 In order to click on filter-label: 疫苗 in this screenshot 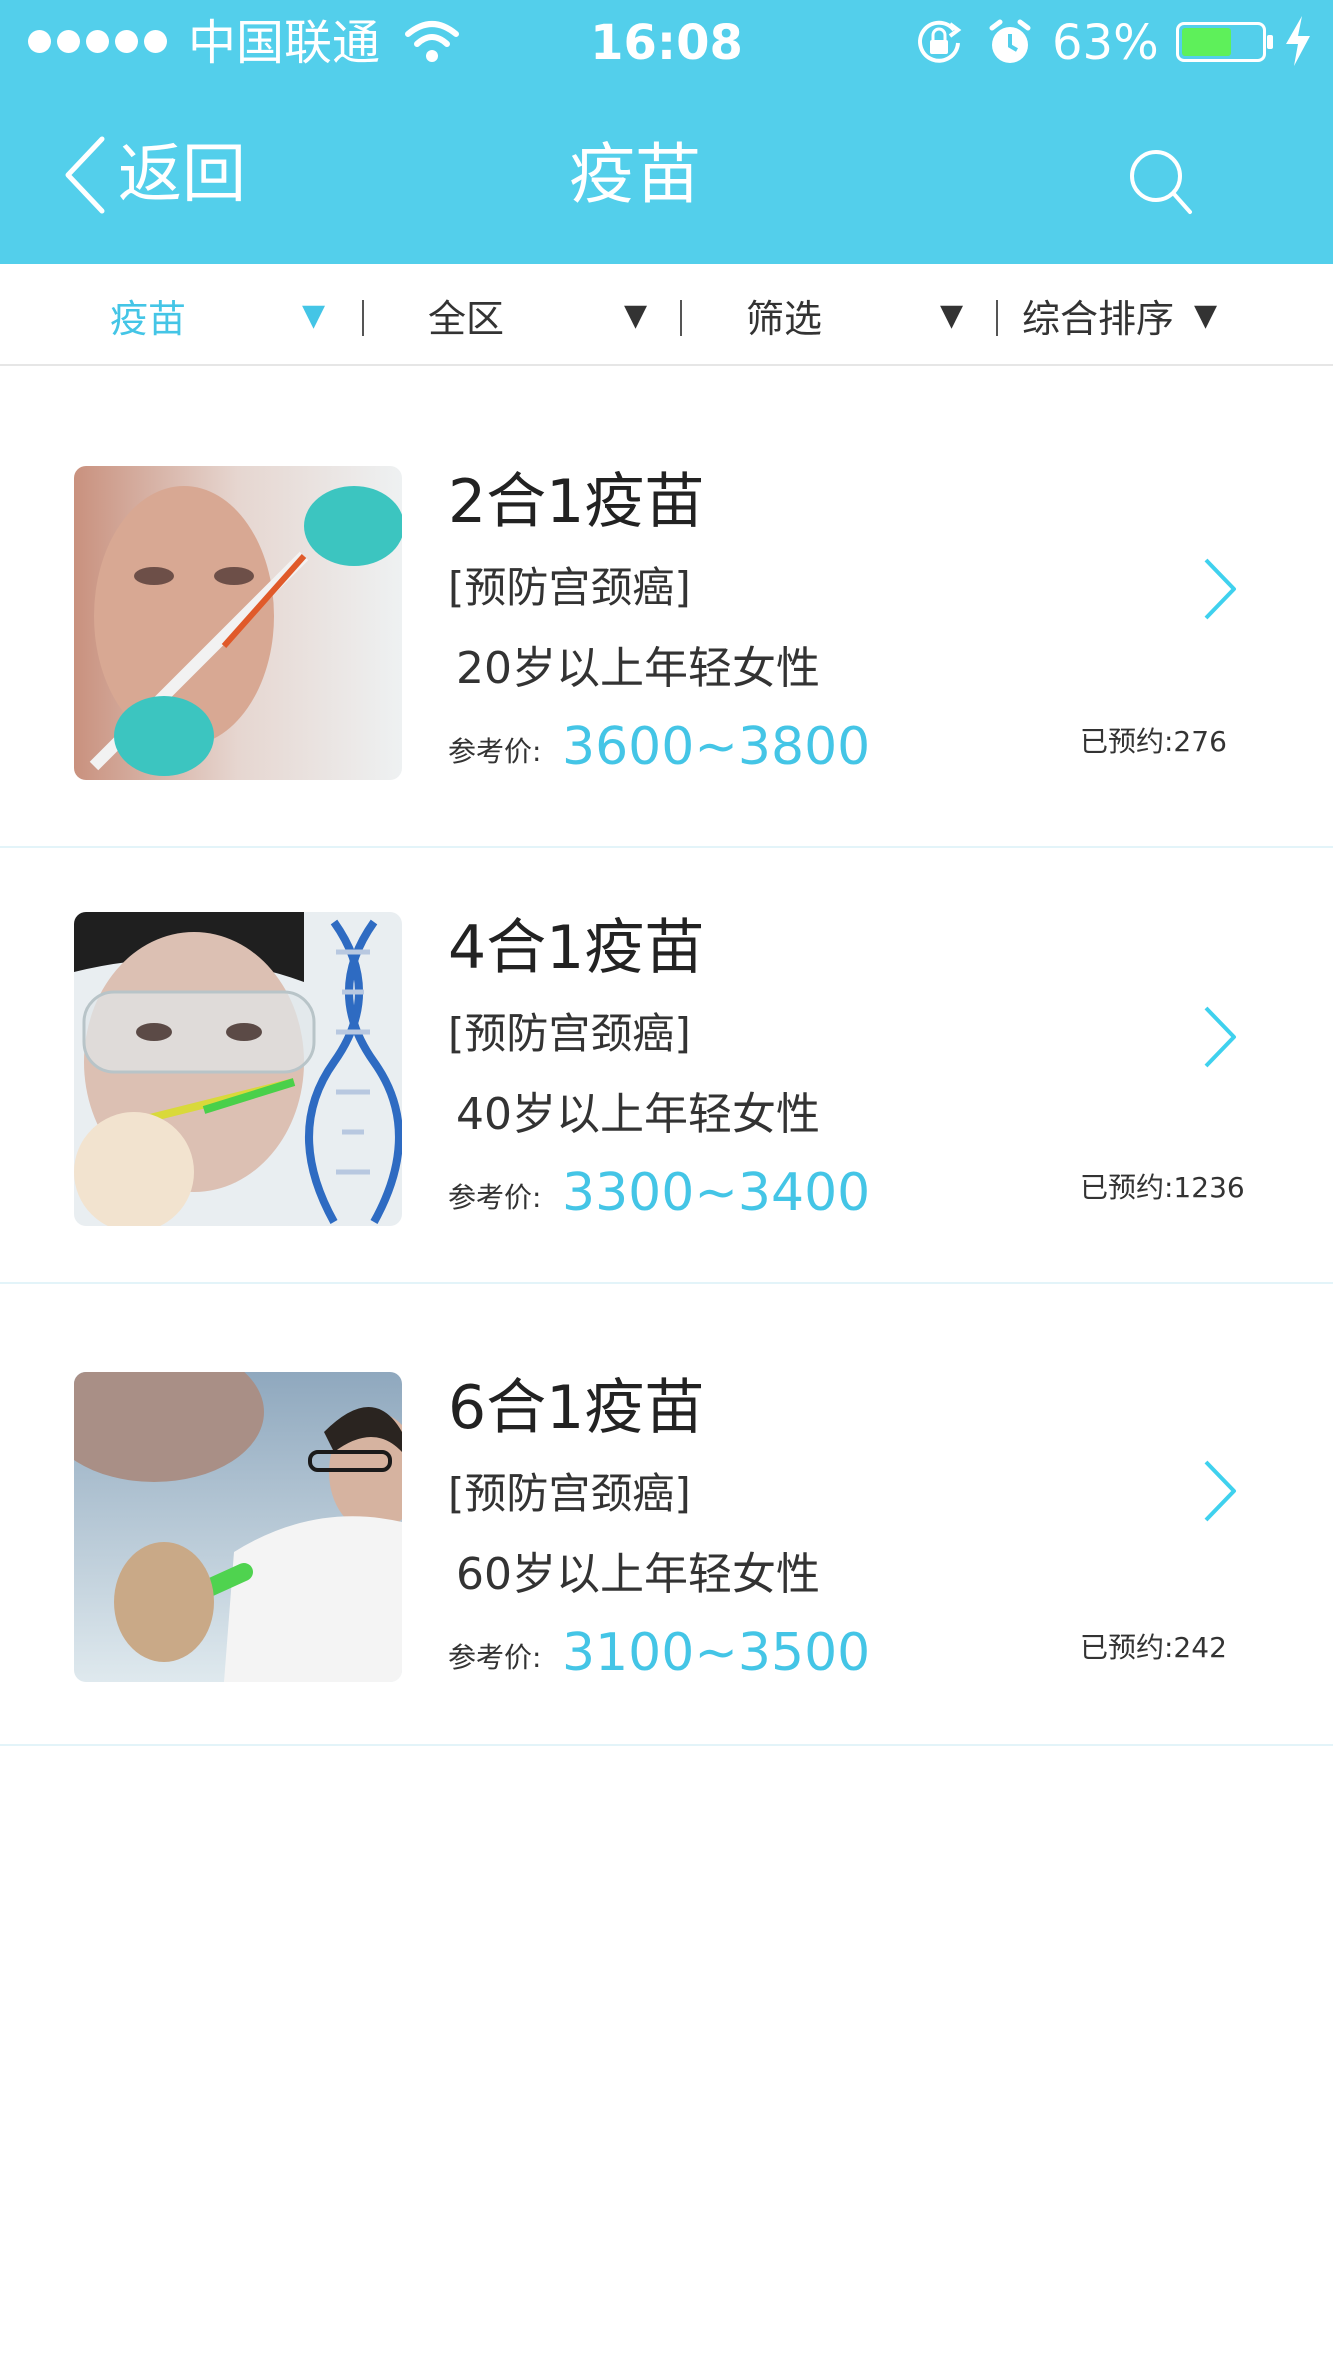, I will do `click(148, 318)`.